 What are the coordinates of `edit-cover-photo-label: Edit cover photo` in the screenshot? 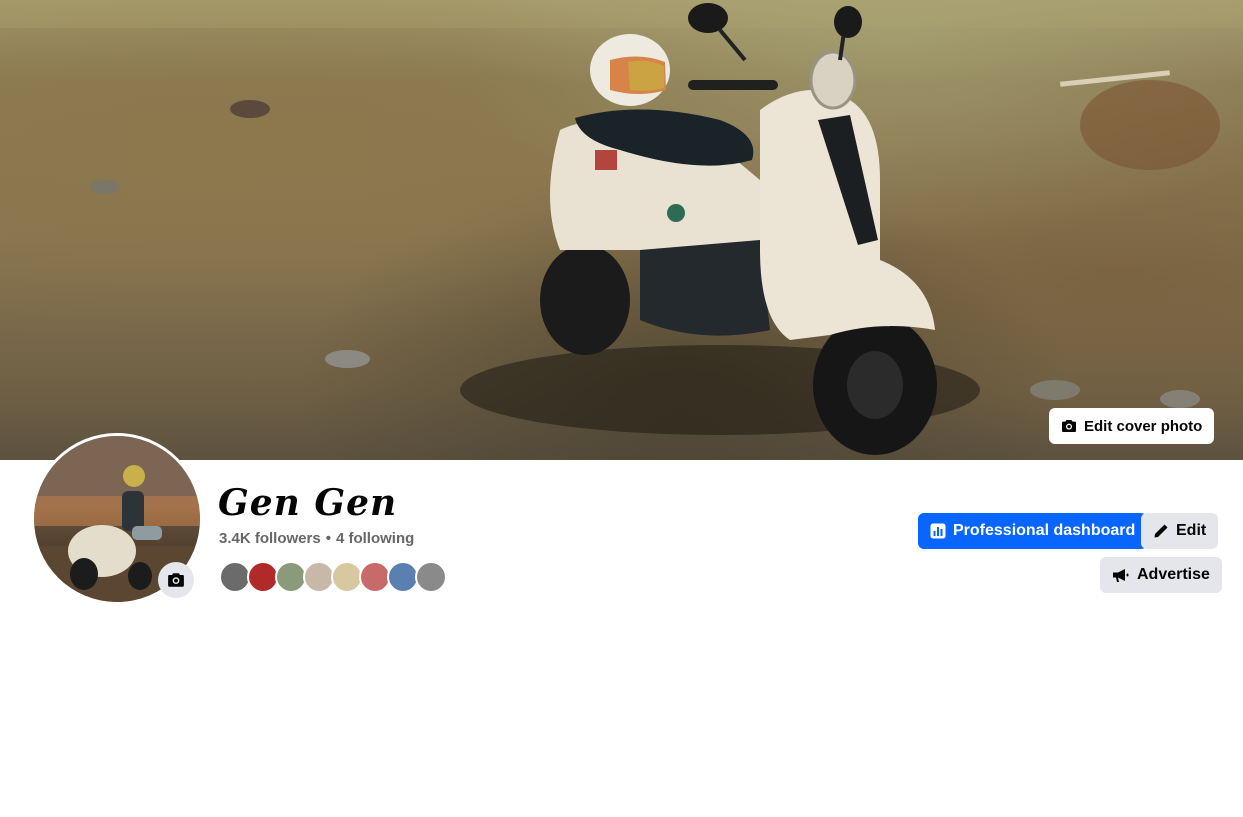 It's located at (1143, 426).